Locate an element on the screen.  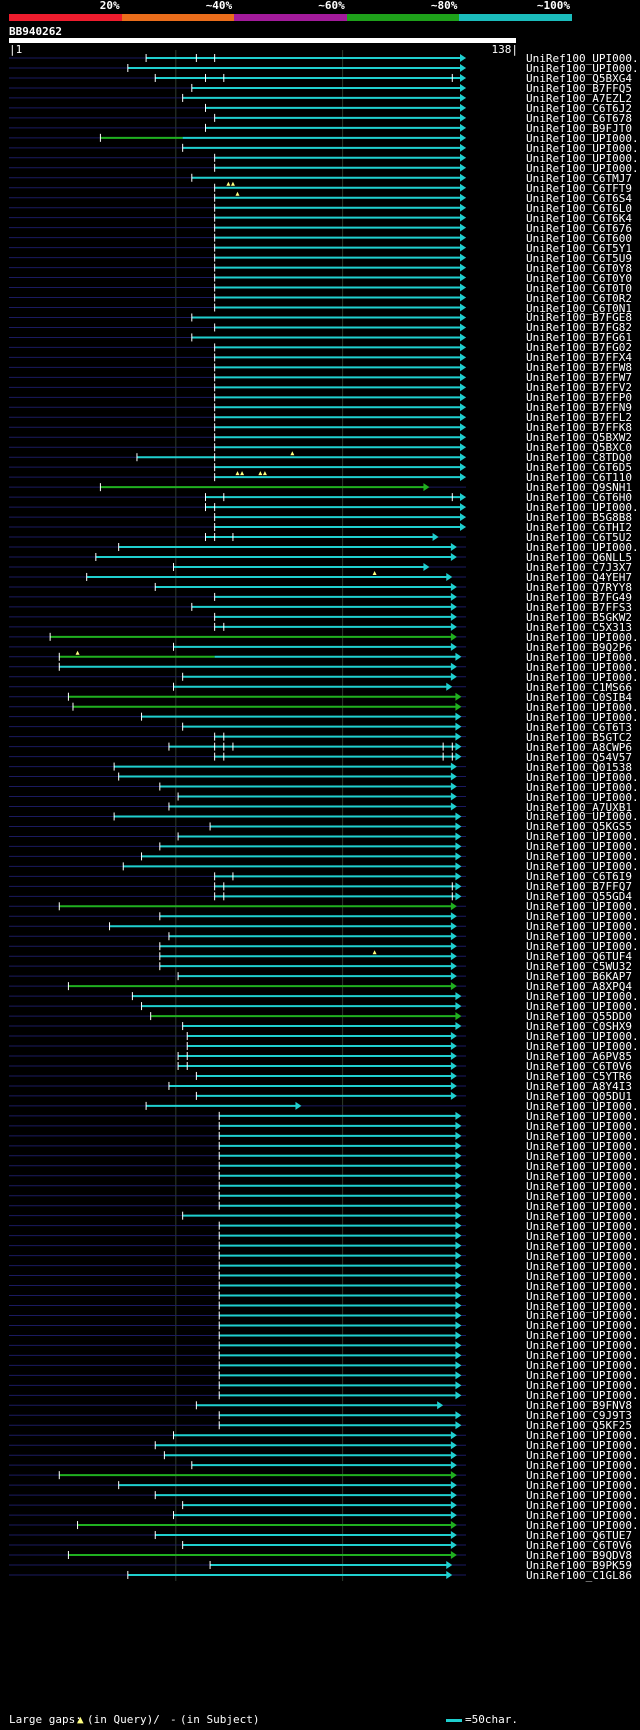
scale-bar-icon is located at coordinates (454, 1720).